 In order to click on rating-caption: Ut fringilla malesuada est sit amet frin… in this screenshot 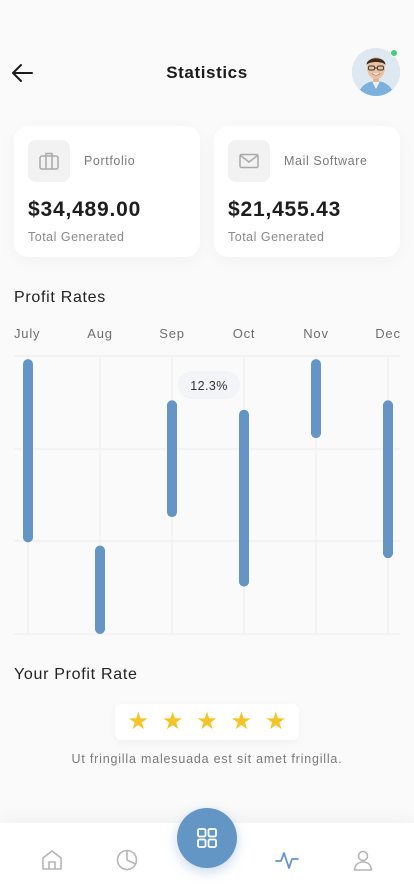, I will do `click(207, 759)`.